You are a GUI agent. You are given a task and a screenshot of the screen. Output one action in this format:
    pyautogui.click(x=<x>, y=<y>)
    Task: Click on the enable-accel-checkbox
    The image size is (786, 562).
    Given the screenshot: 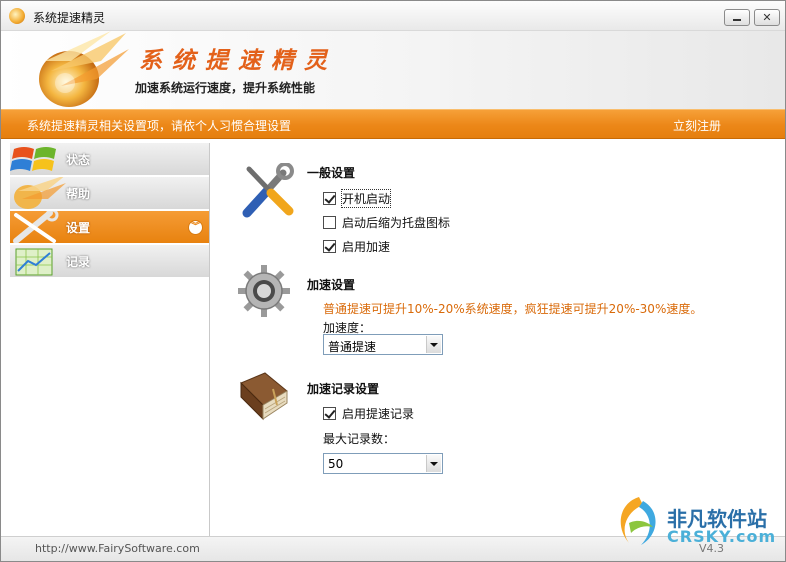 What is the action you would take?
    pyautogui.click(x=329, y=246)
    